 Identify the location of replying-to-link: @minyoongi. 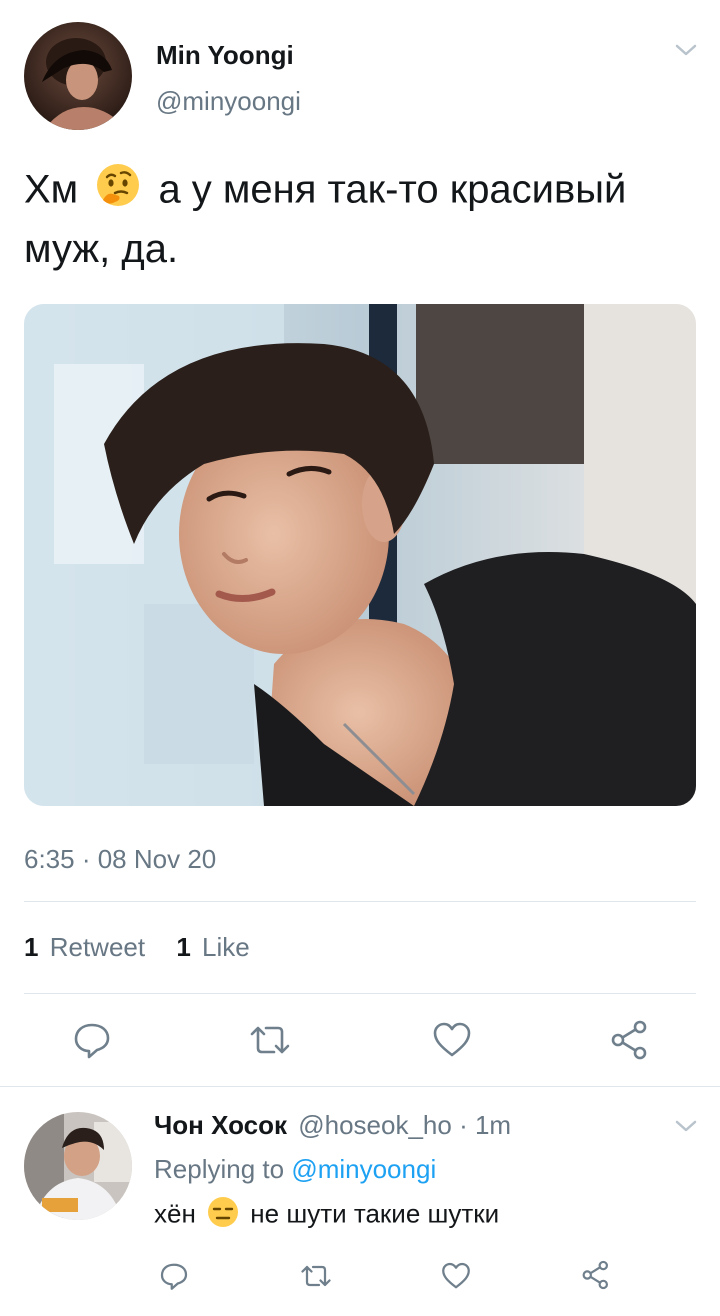
(363, 1169).